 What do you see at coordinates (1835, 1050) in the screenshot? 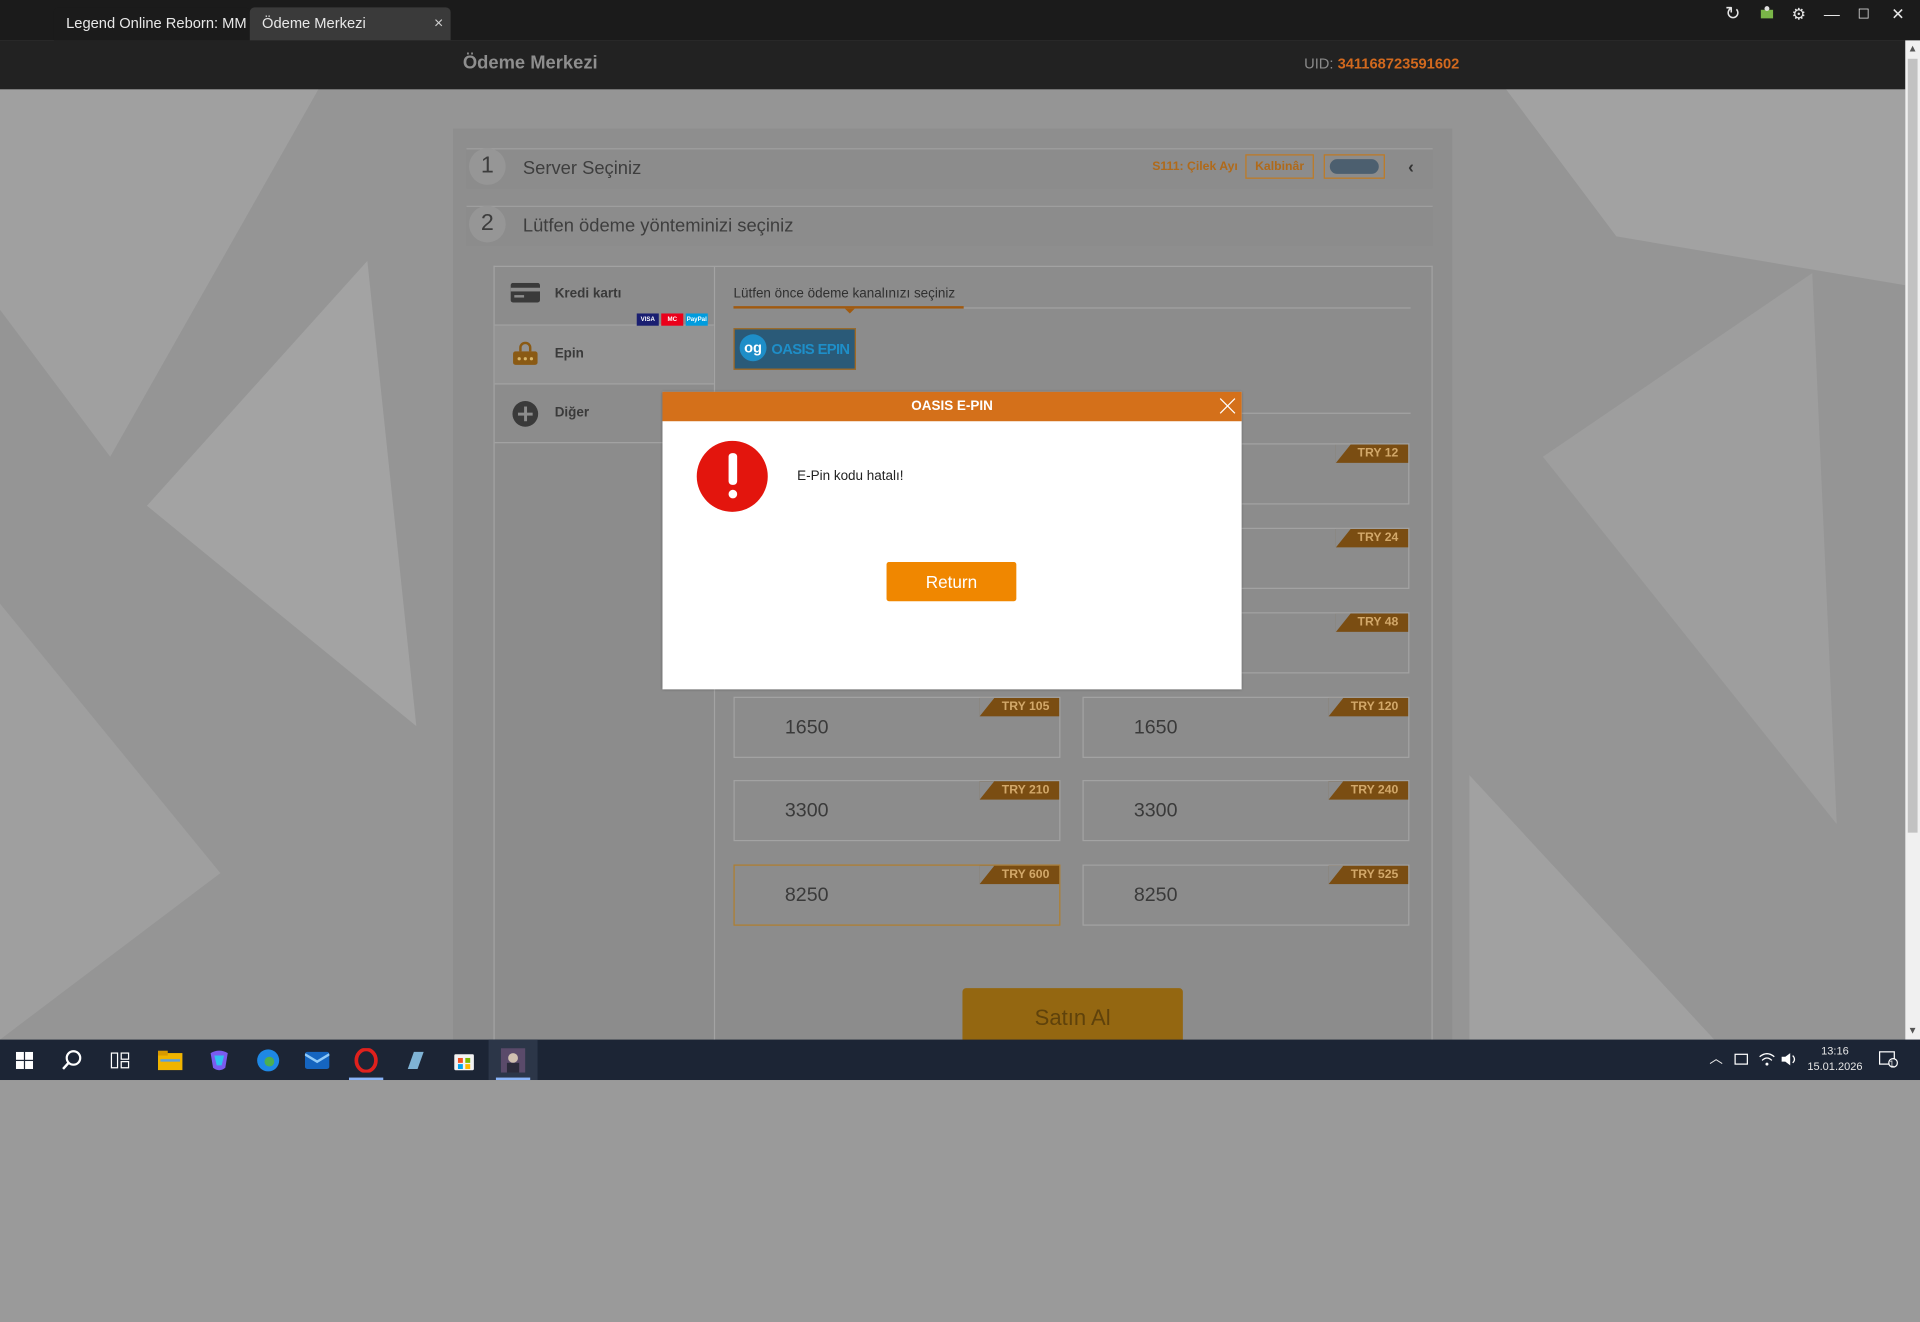
I see `clock-time: 13:16` at bounding box center [1835, 1050].